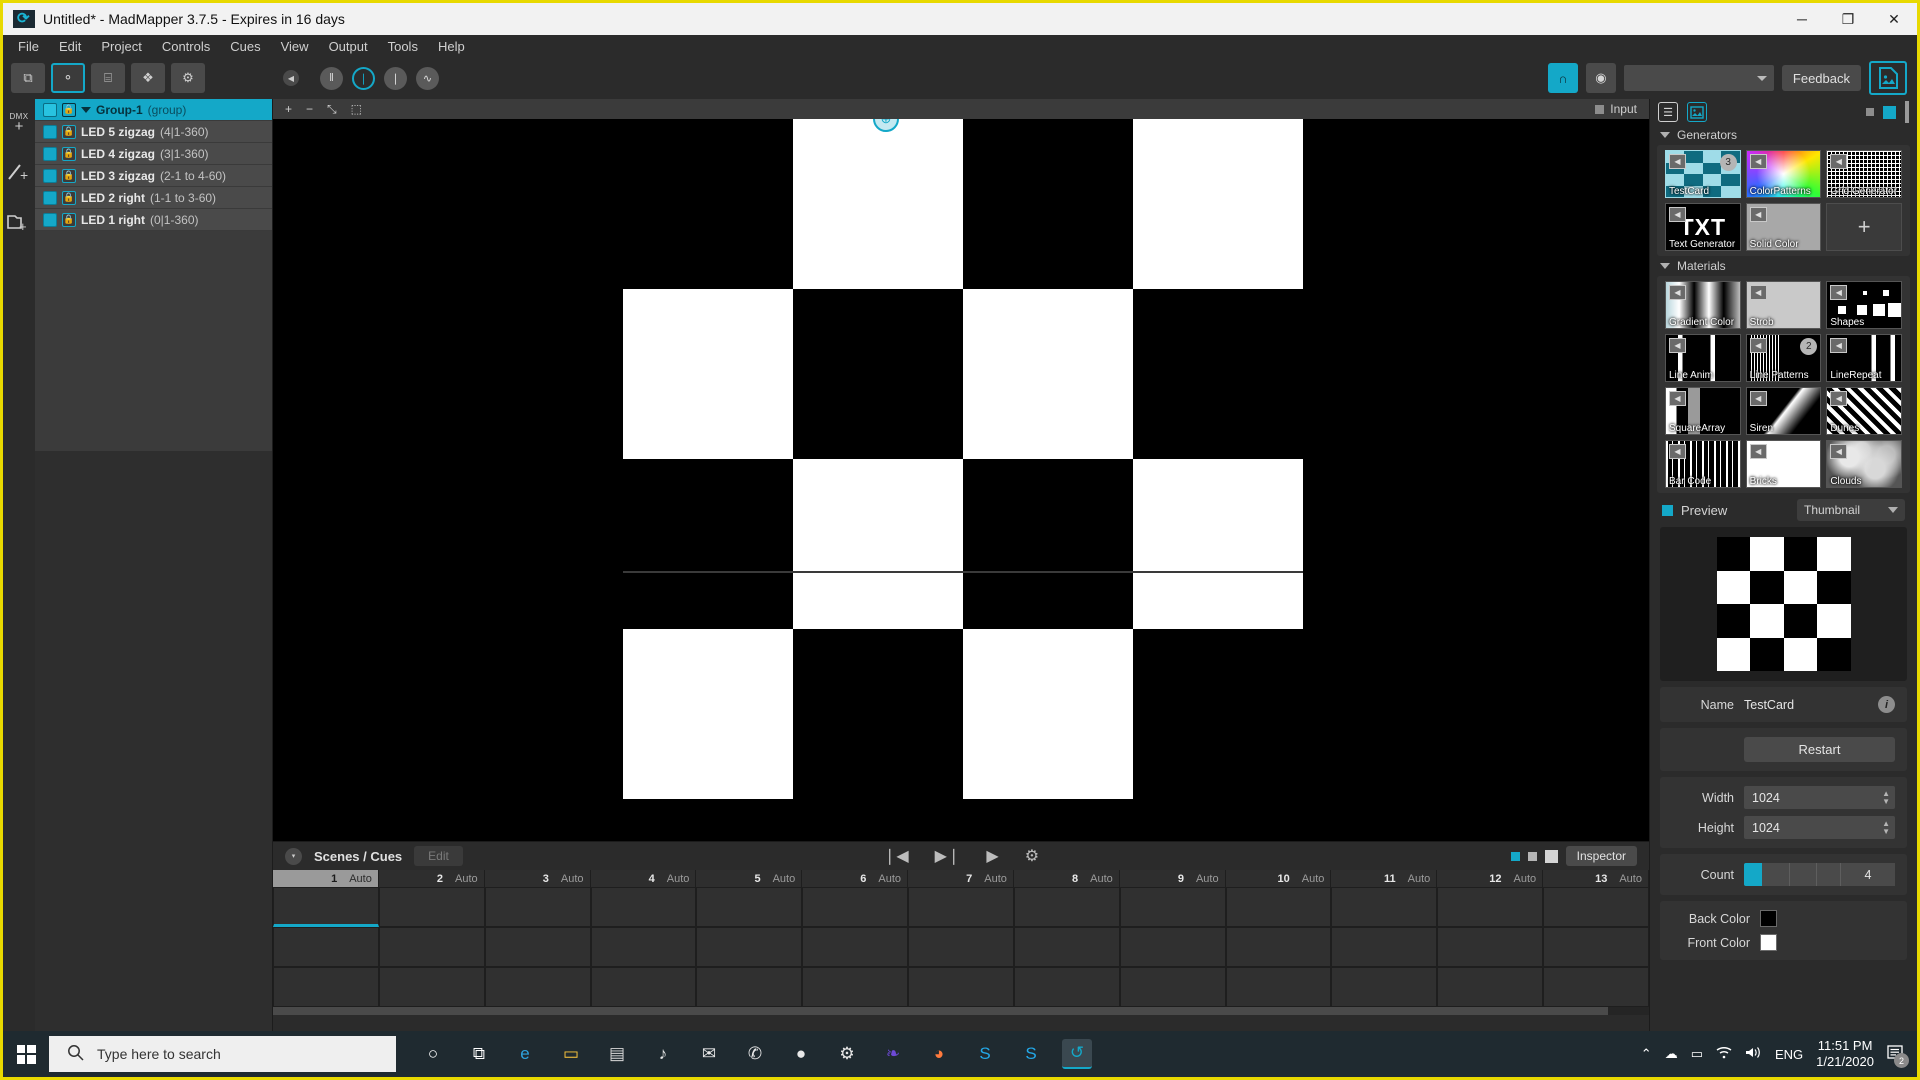 The width and height of the screenshot is (1920, 1080). I want to click on collapse-cues-icon: ▾, so click(293, 856).